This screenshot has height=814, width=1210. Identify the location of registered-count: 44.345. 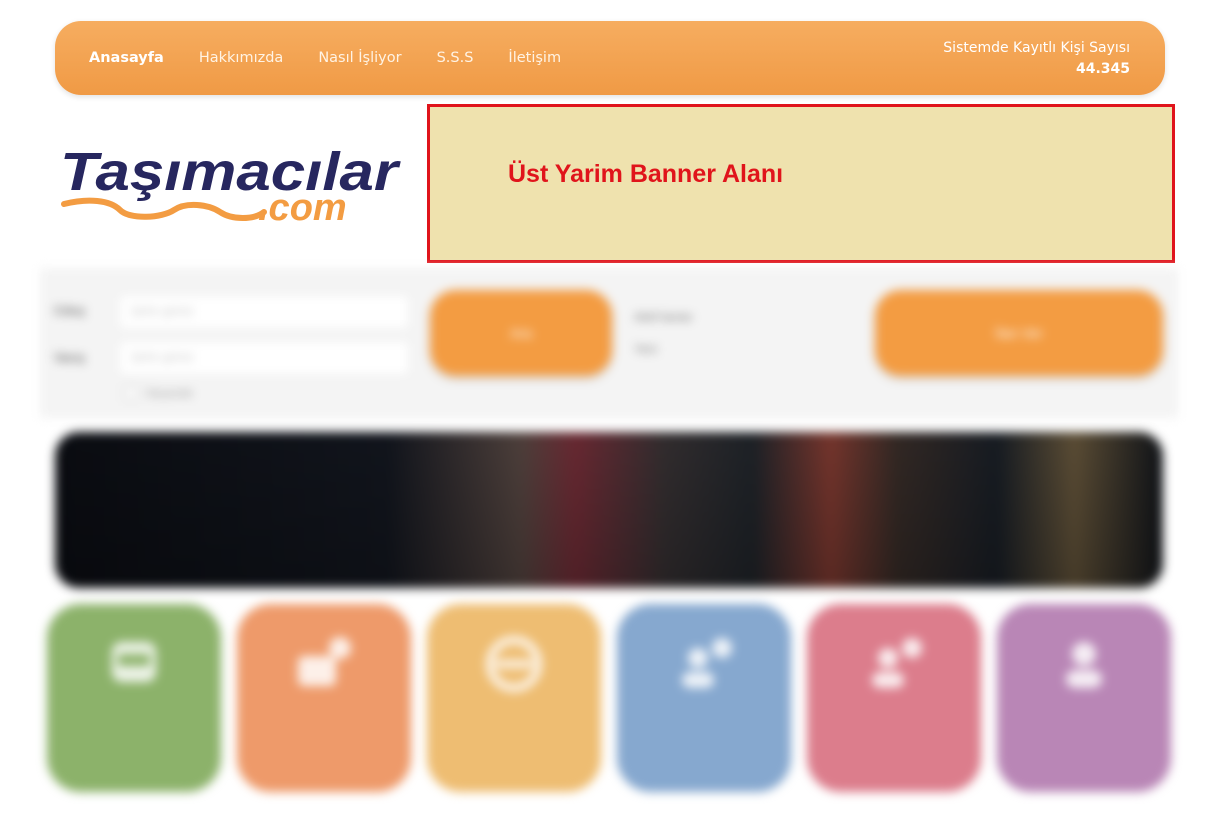
(1102, 69).